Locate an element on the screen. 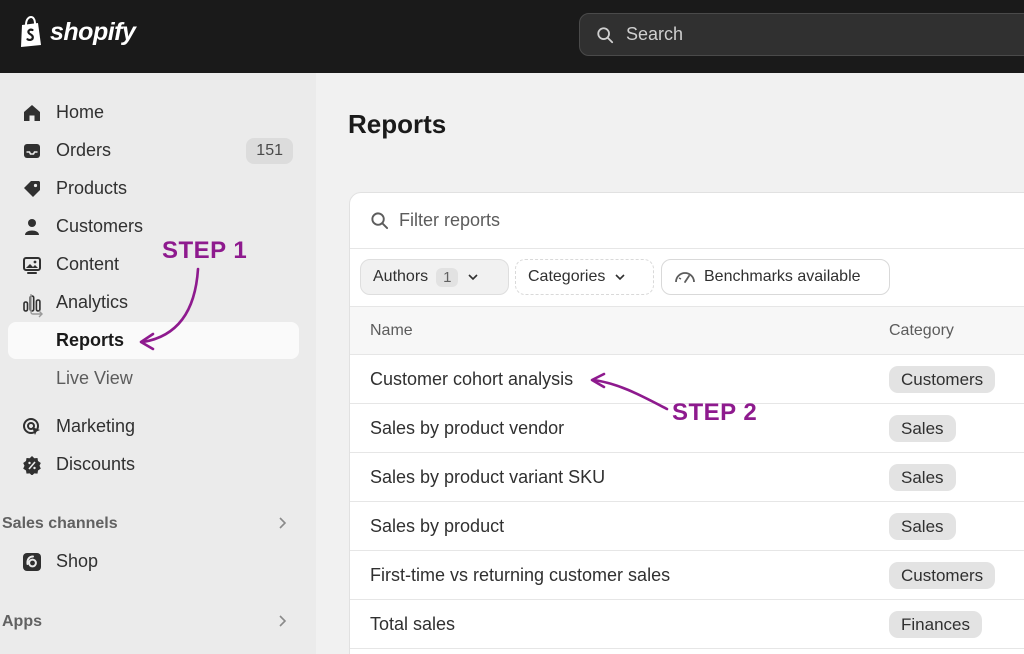  categories-filter-chip: Categories is located at coordinates (584, 277).